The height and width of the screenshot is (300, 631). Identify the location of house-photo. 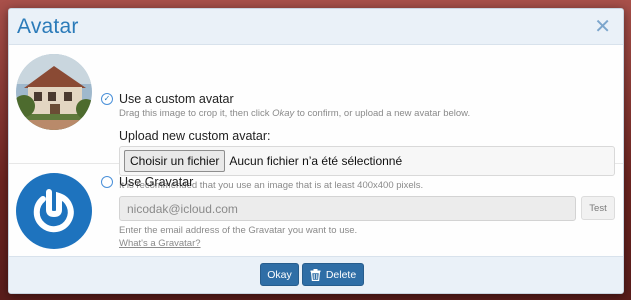
(54, 92).